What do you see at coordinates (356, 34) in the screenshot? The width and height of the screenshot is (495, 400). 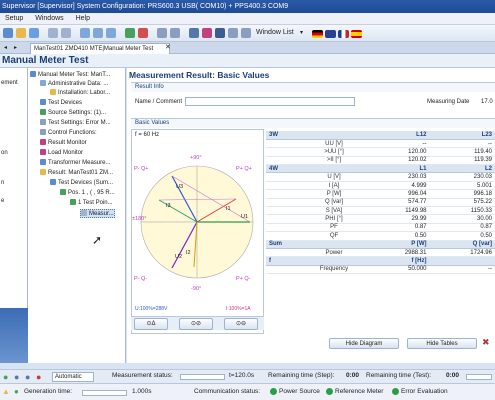 I see `flag-es-icon` at bounding box center [356, 34].